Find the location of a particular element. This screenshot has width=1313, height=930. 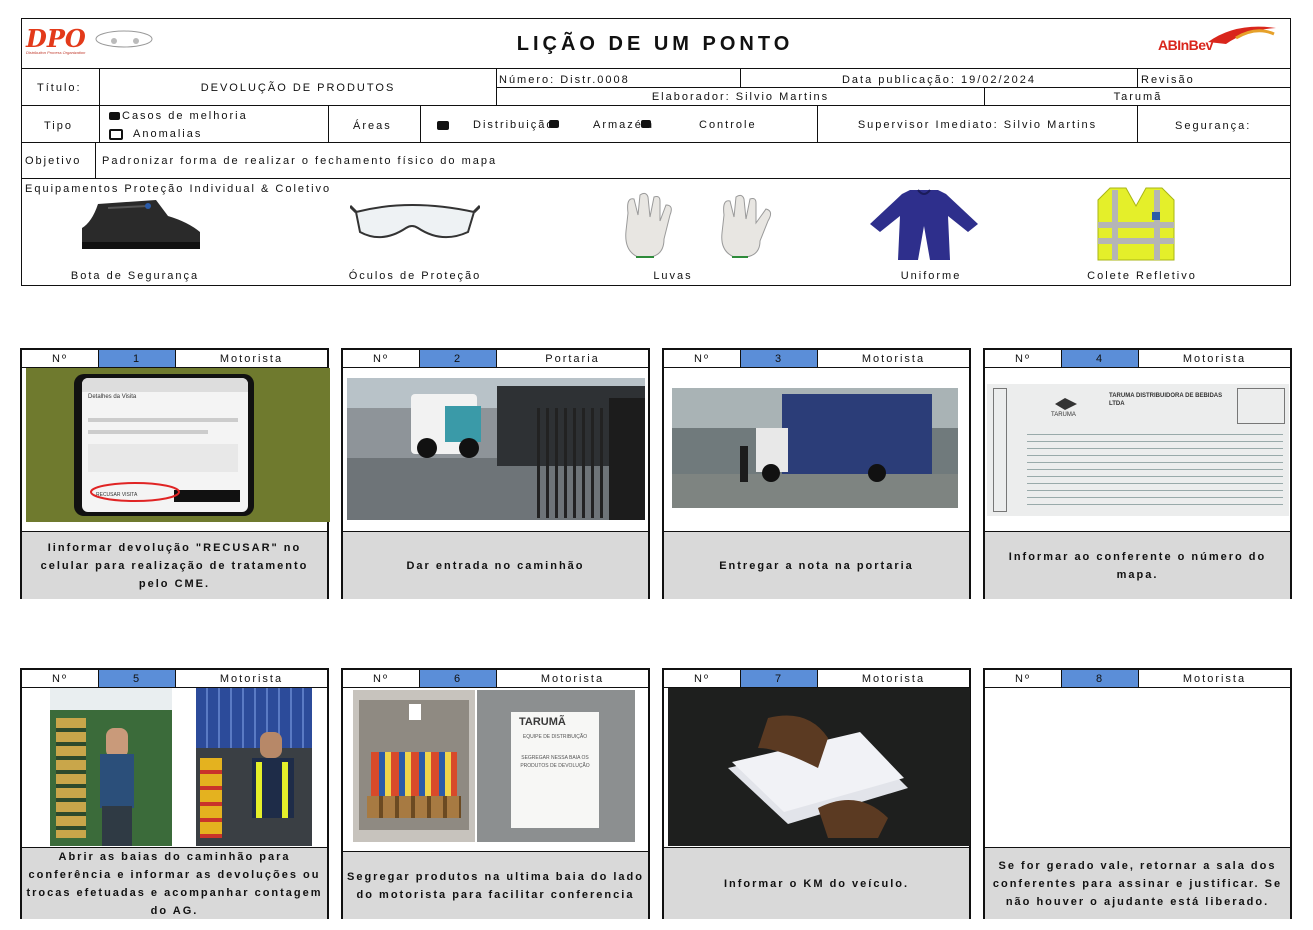

numero-field: Número: Distr.0008 is located at coordinates (564, 79).